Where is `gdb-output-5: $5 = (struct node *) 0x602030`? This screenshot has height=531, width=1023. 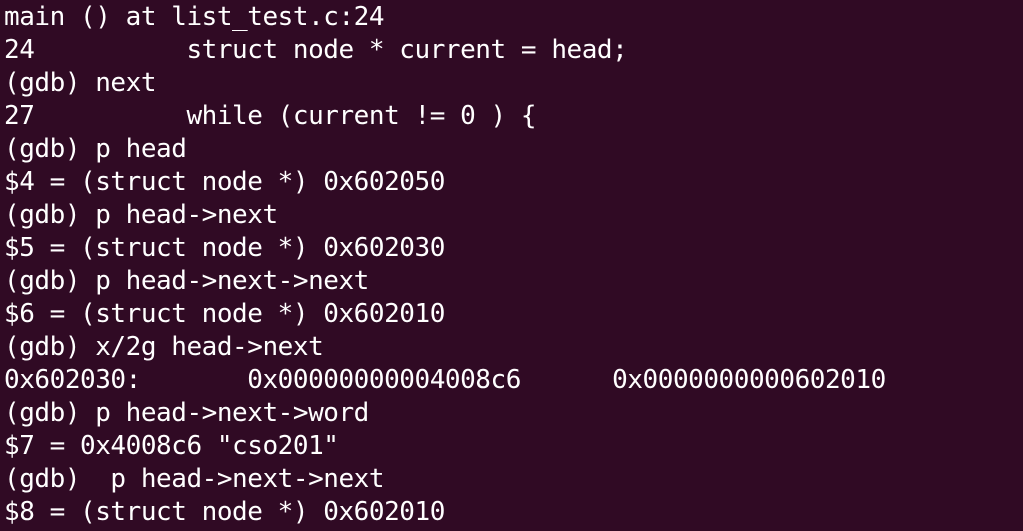
gdb-output-5: $5 = (struct node *) 0x602030 is located at coordinates (224, 248).